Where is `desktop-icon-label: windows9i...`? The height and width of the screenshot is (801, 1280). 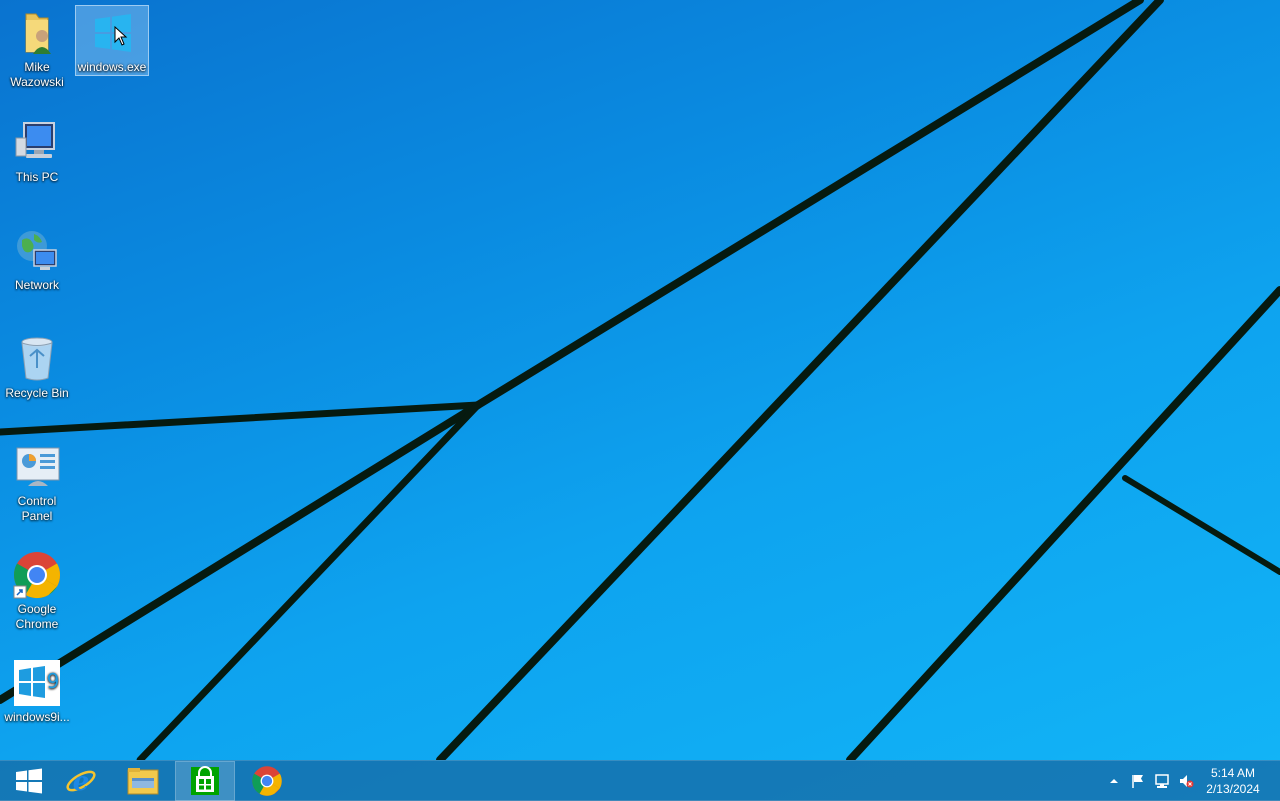 desktop-icon-label: windows9i... is located at coordinates (37, 717).